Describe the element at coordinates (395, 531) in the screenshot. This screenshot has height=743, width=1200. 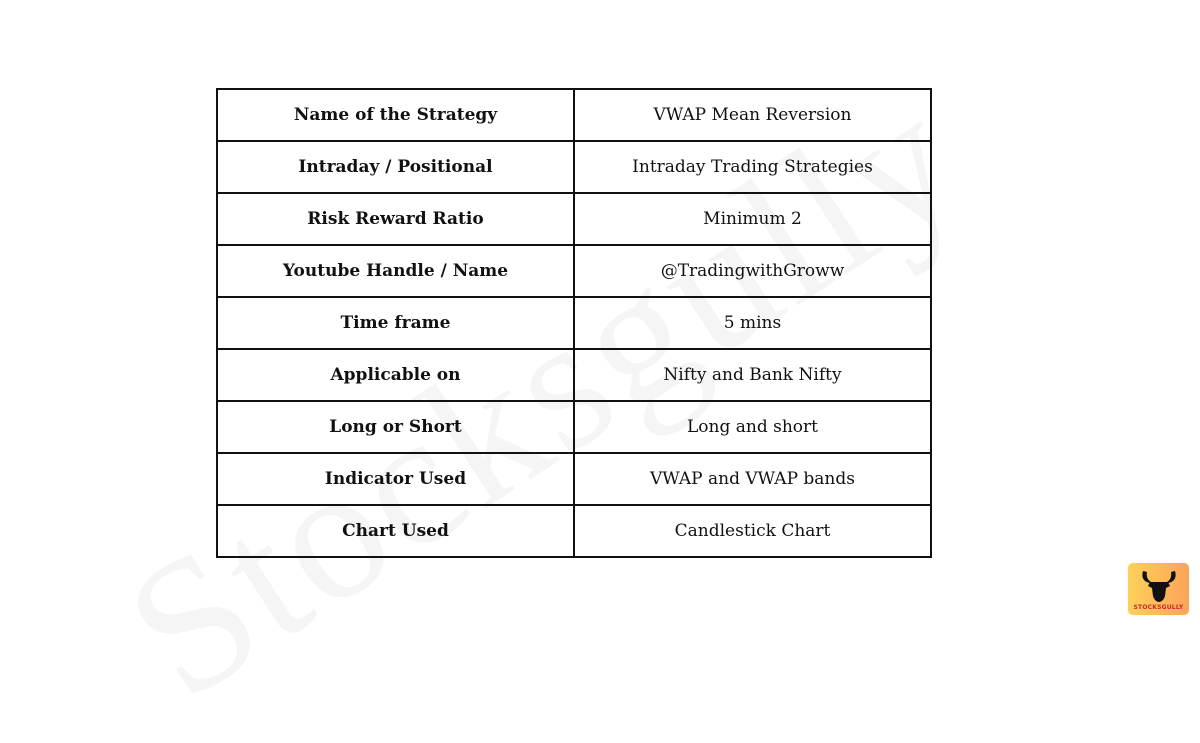
I see `row-label: Chart Used` at that location.